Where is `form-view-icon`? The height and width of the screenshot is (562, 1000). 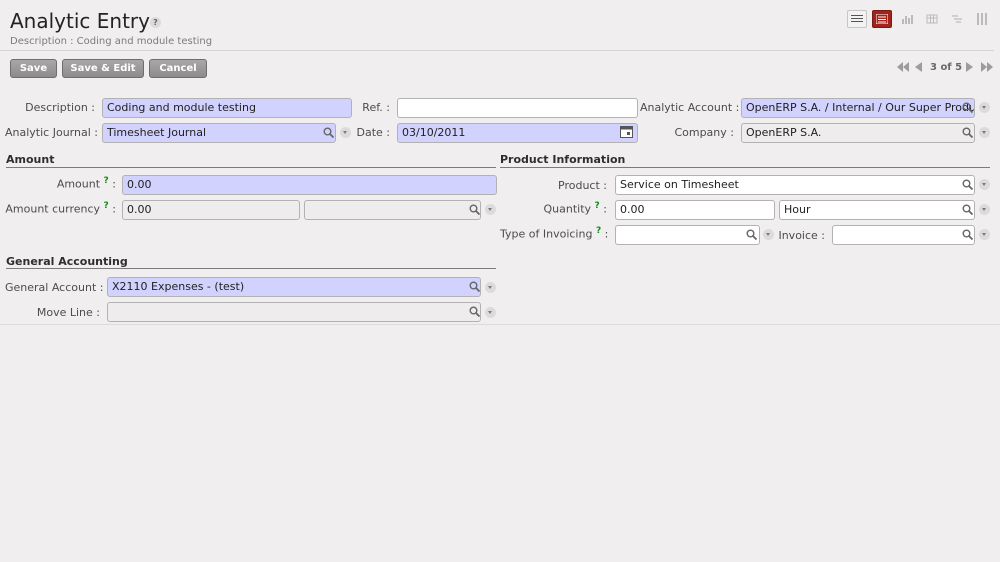
form-view-icon is located at coordinates (882, 19).